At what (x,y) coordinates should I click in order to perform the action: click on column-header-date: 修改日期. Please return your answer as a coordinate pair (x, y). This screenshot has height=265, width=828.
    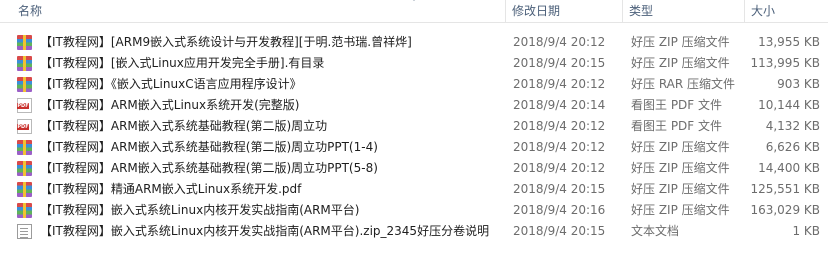
    Looking at the image, I should click on (563, 11).